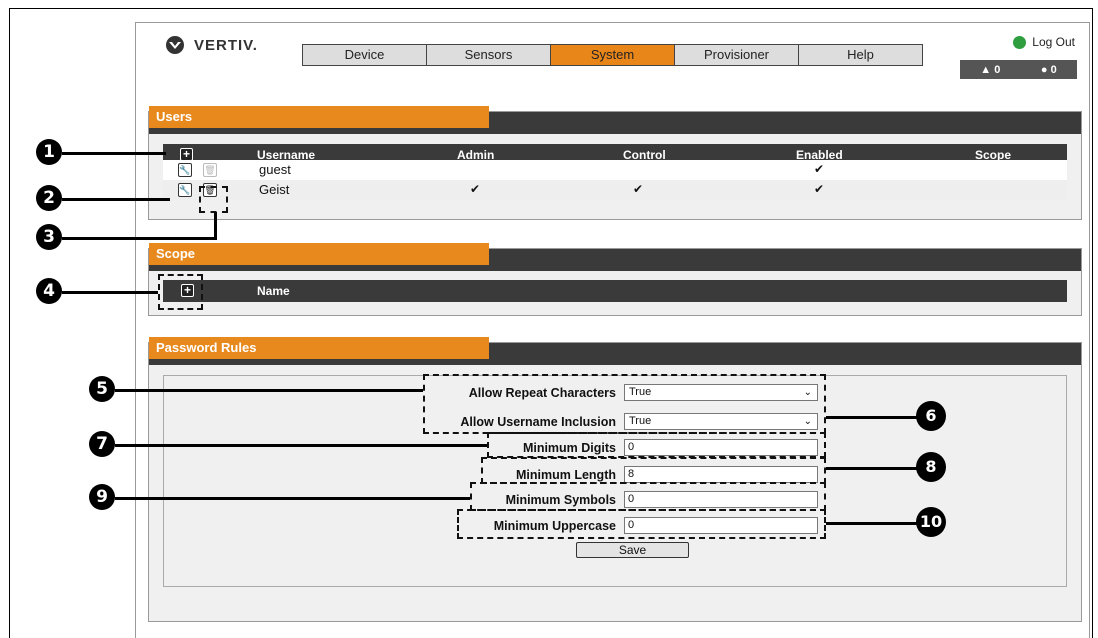 This screenshot has width=1098, height=638. I want to click on logout-link: Log Out, so click(1044, 42).